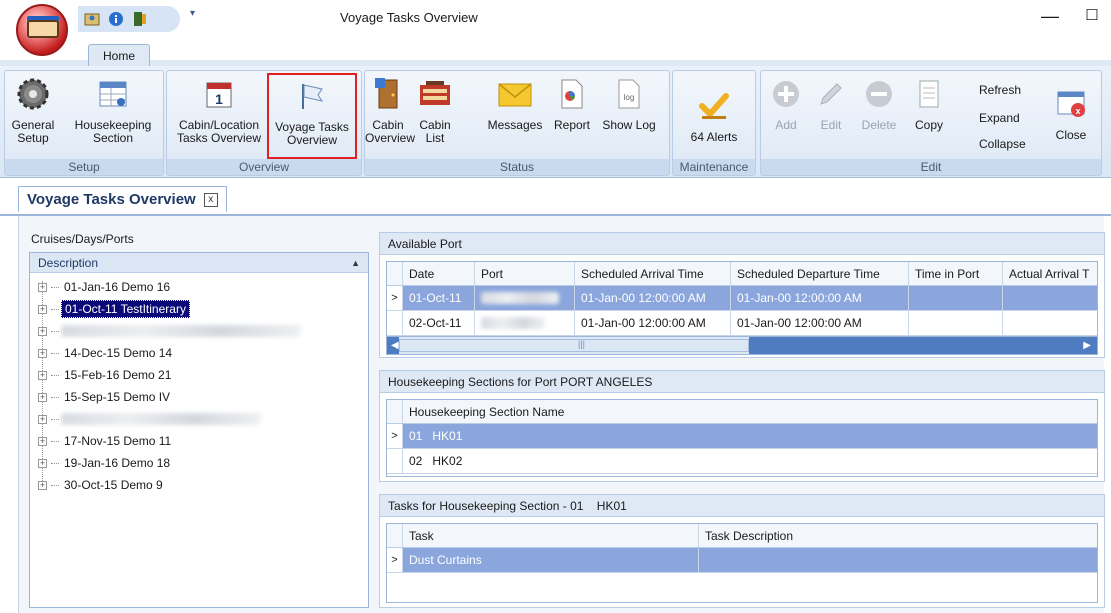 This screenshot has height=613, width=1111. Describe the element at coordinates (999, 118) in the screenshot. I see `expand-button: Expand` at that location.